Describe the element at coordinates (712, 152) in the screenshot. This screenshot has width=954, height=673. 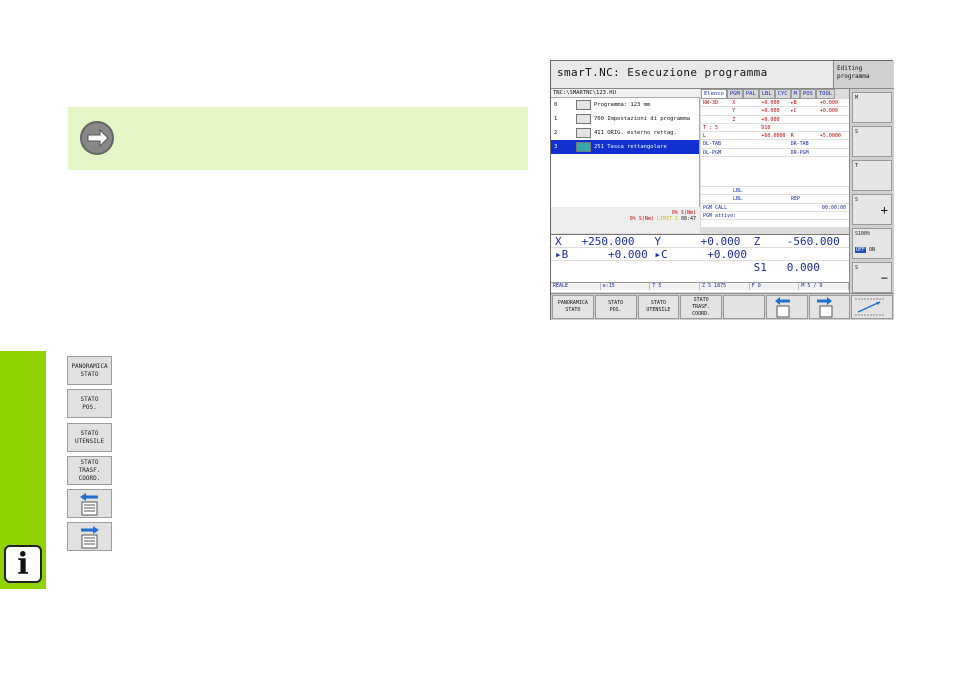
I see `cell: DL-PGM` at that location.